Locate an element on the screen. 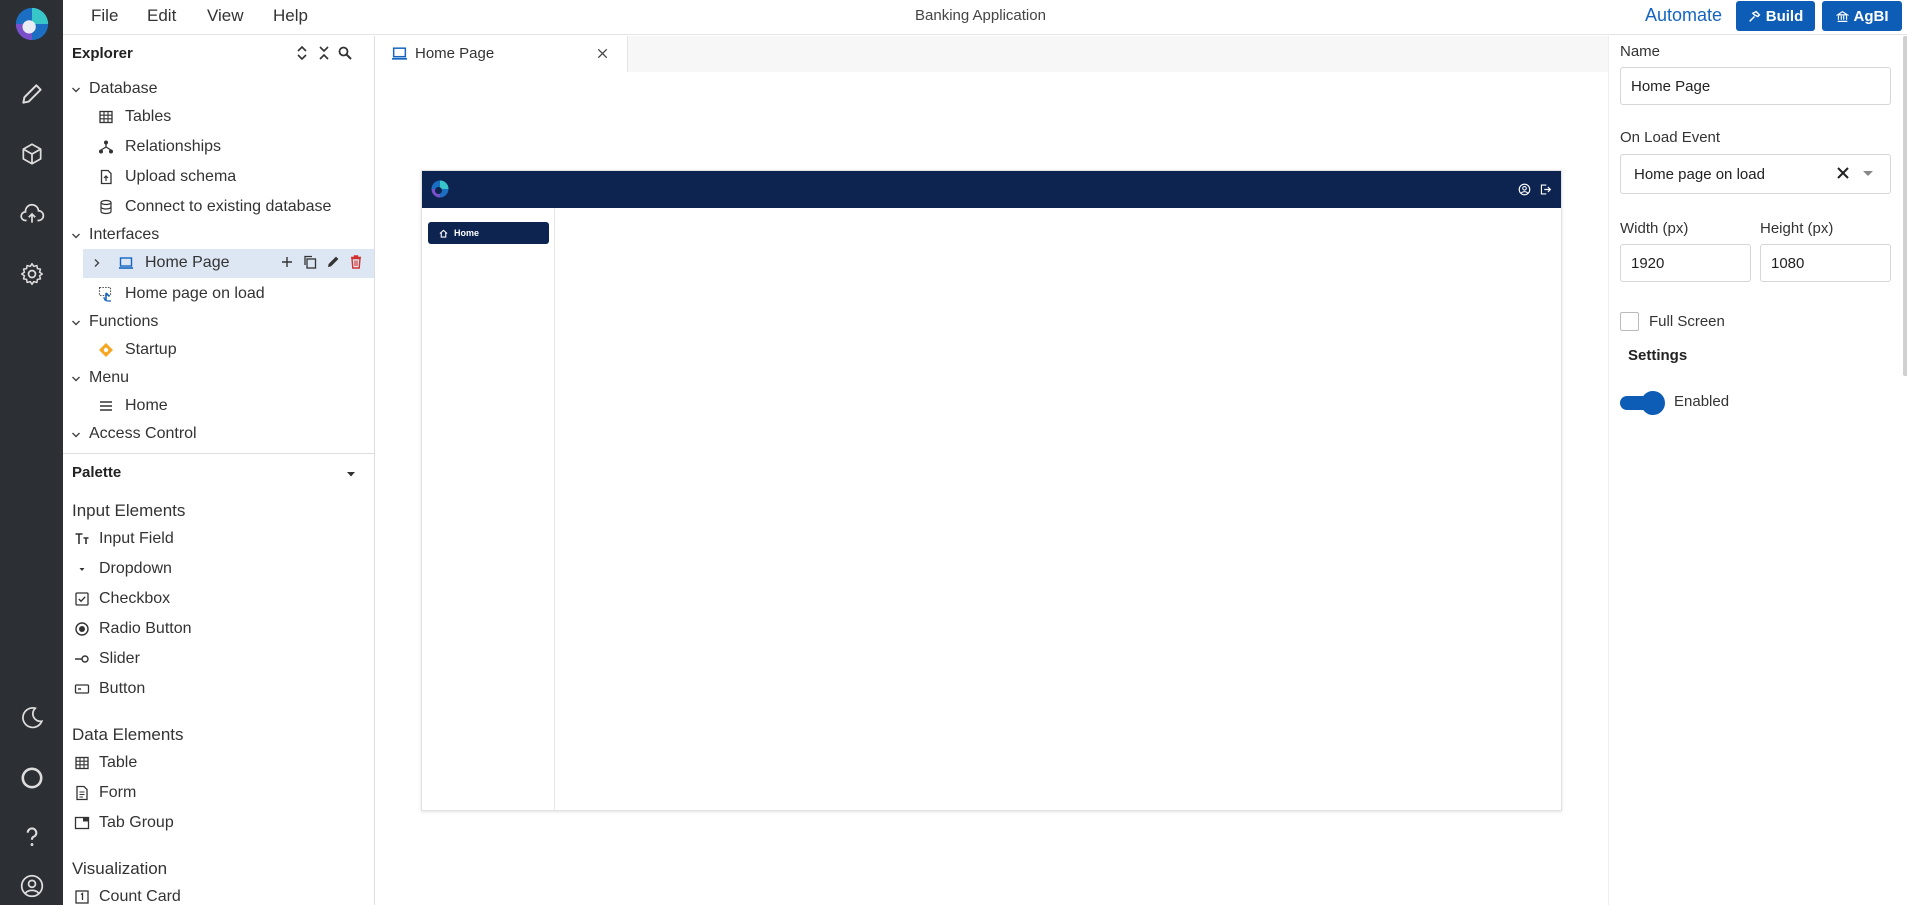 This screenshot has height=905, width=1907. function-icon is located at coordinates (106, 350).